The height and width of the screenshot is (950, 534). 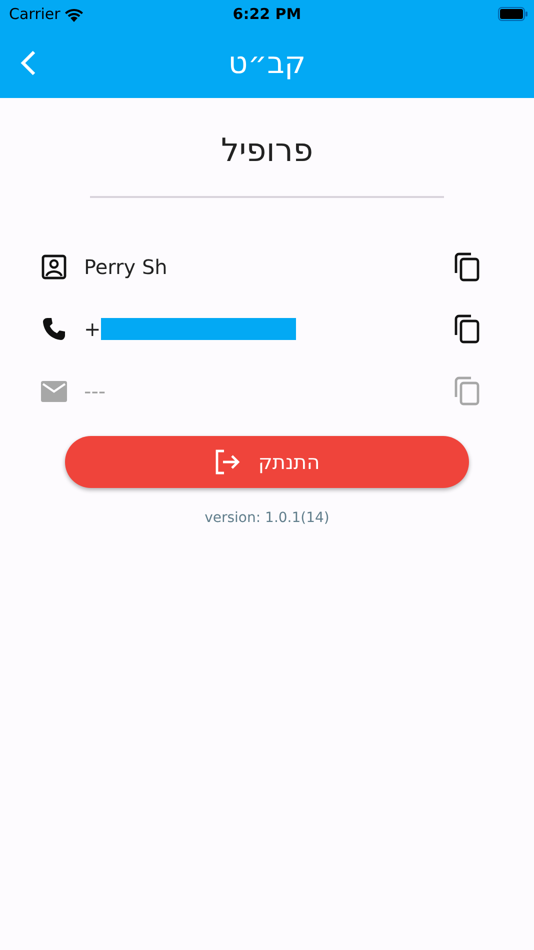 What do you see at coordinates (34, 14) in the screenshot?
I see `carrier-label: Carrier` at bounding box center [34, 14].